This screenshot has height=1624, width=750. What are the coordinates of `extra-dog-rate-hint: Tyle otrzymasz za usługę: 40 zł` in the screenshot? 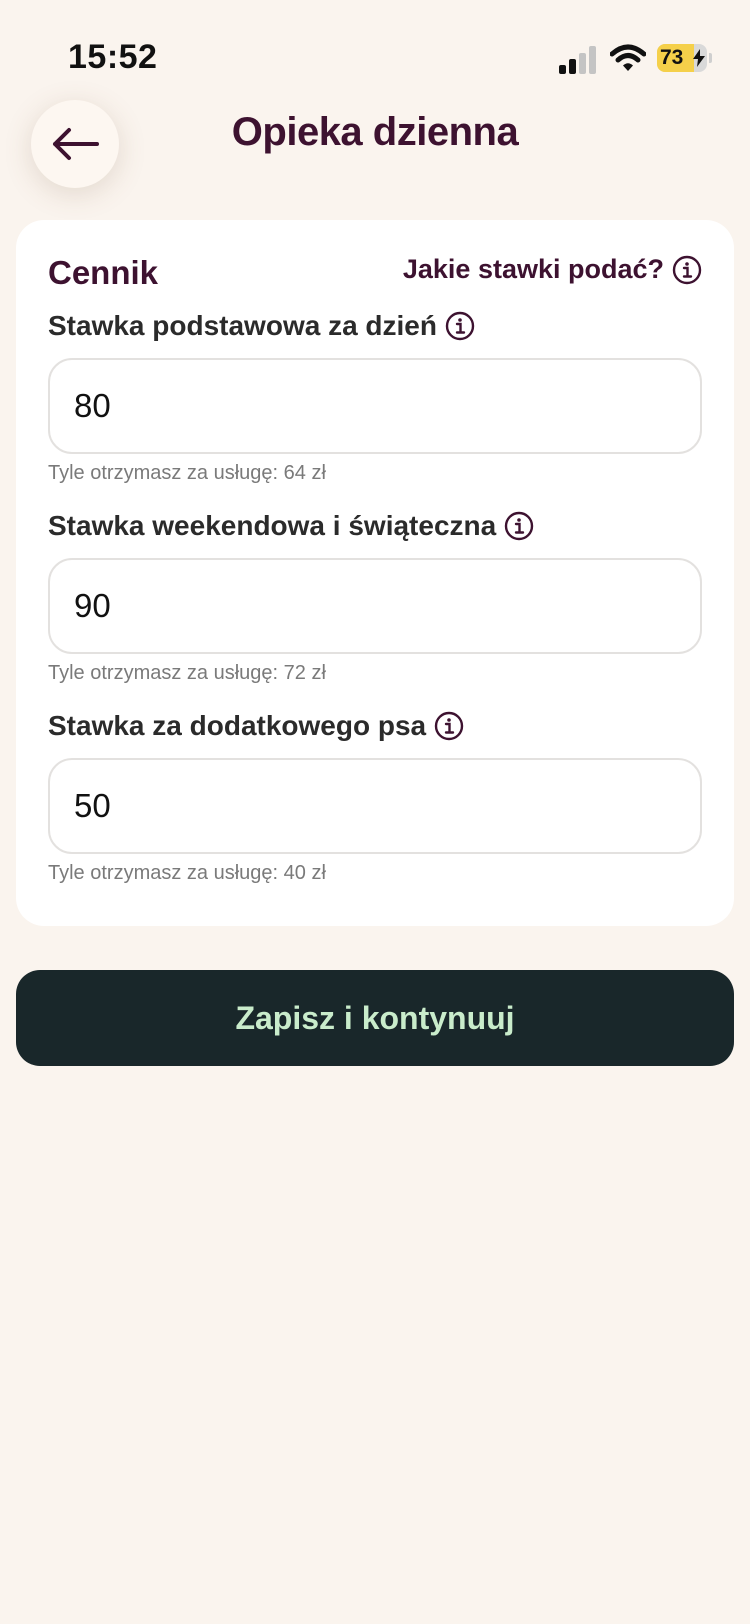 It's located at (187, 873).